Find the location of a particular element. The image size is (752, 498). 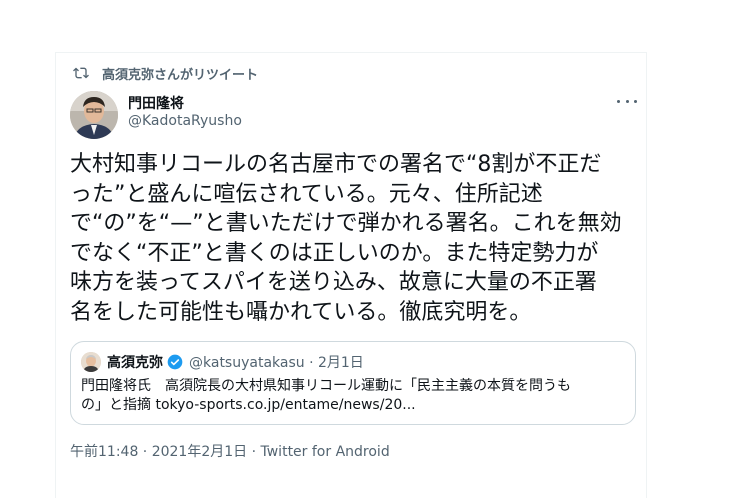

quoted-avatar-image is located at coordinates (91, 362).